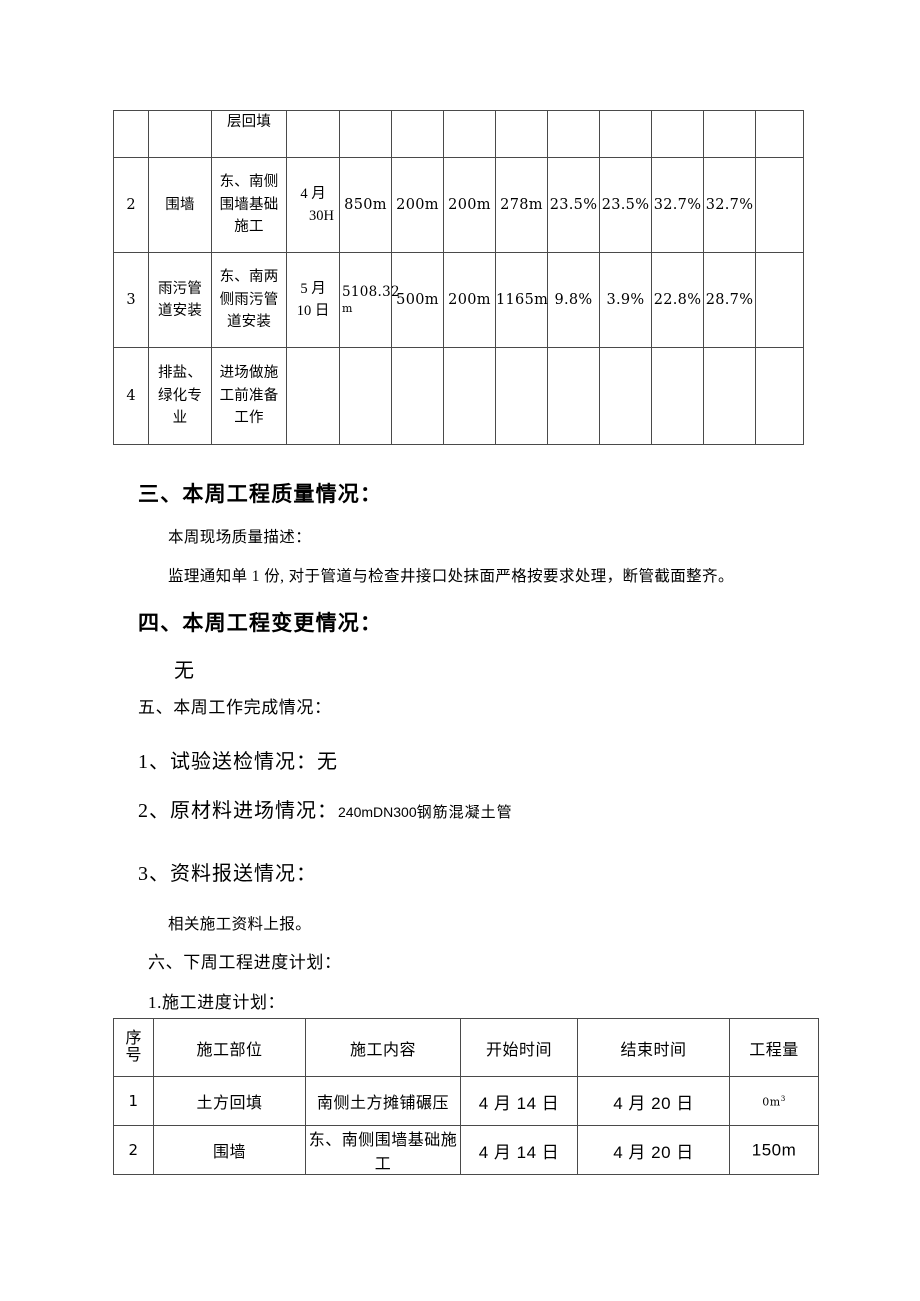  I want to click on cell-qty-total-unit: m, so click(347, 308).